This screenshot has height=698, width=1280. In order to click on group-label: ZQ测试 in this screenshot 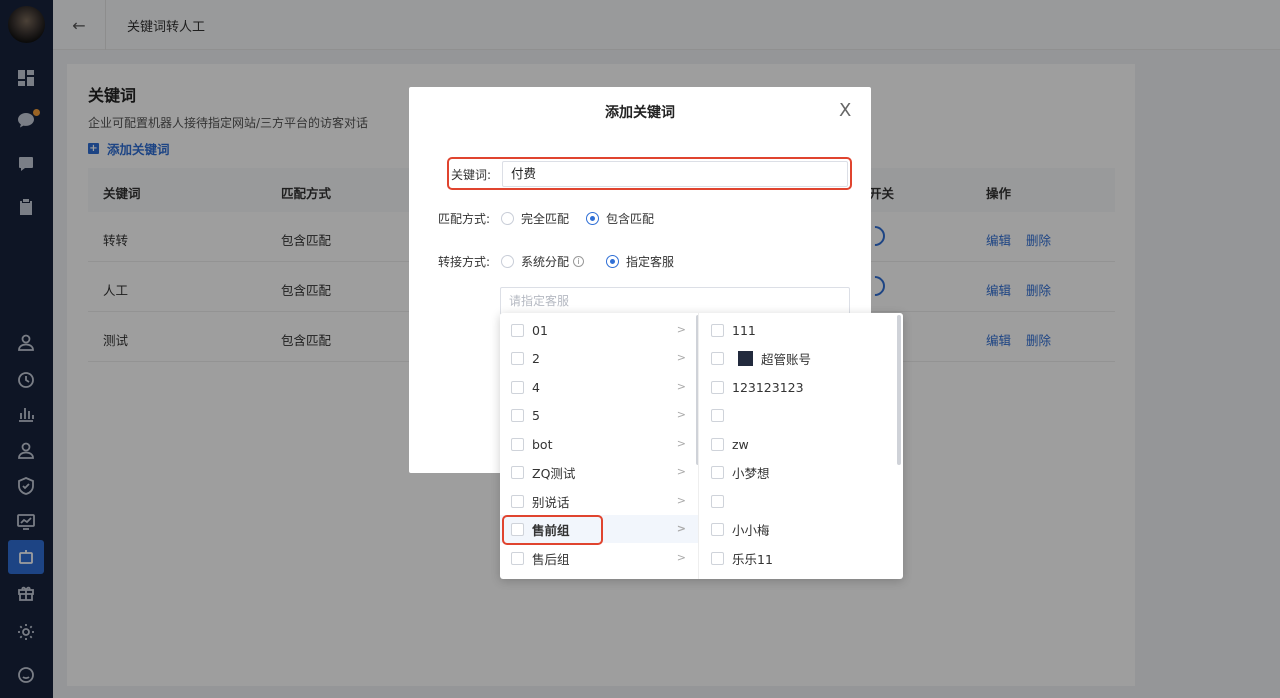, I will do `click(554, 473)`.